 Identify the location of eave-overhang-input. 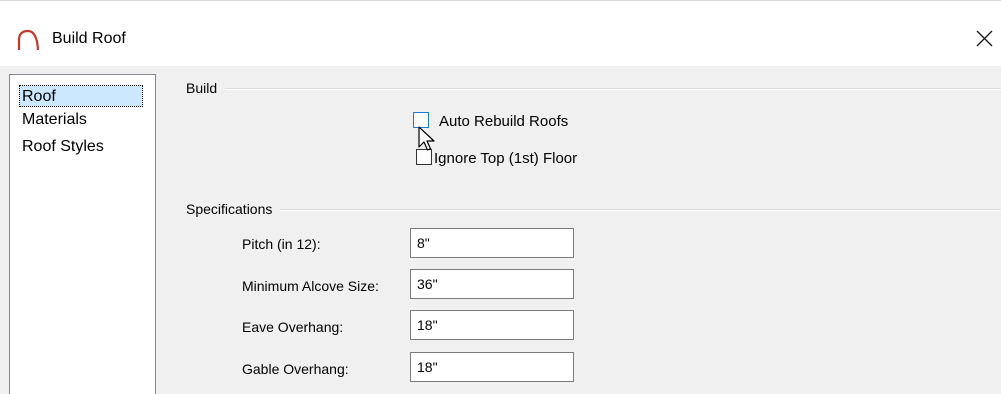
(492, 325).